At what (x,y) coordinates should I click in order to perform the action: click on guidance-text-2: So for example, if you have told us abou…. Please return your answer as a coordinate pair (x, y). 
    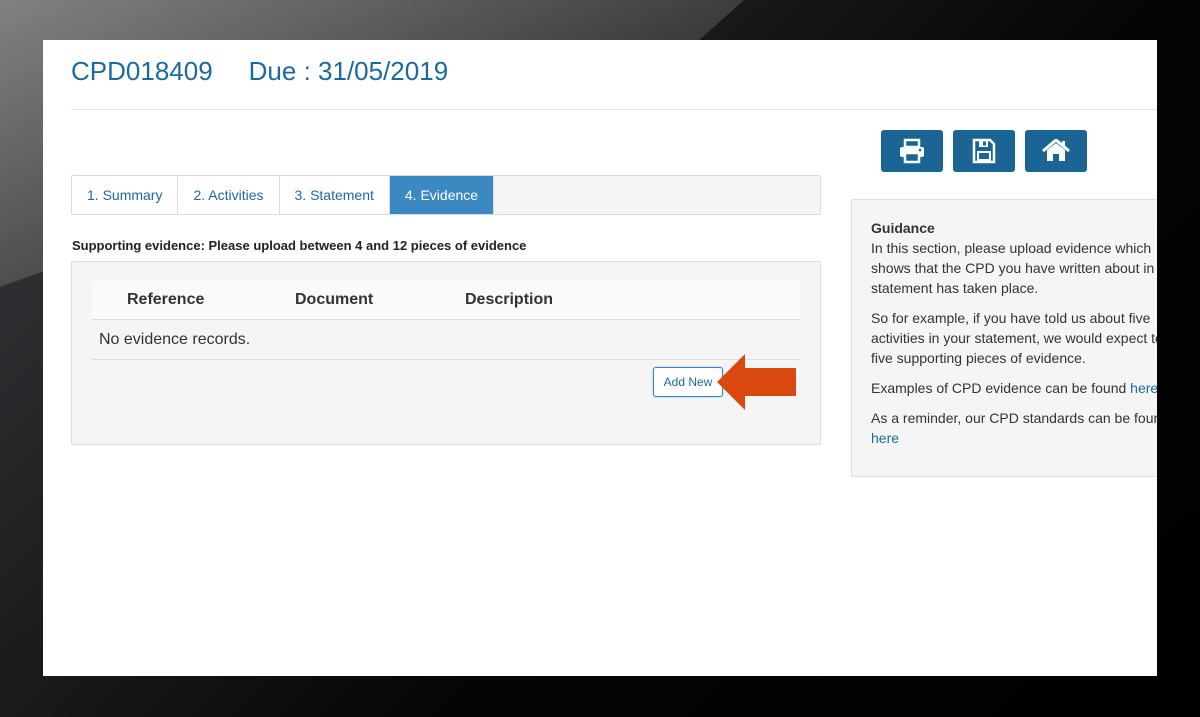
    Looking at the image, I should click on (1014, 338).